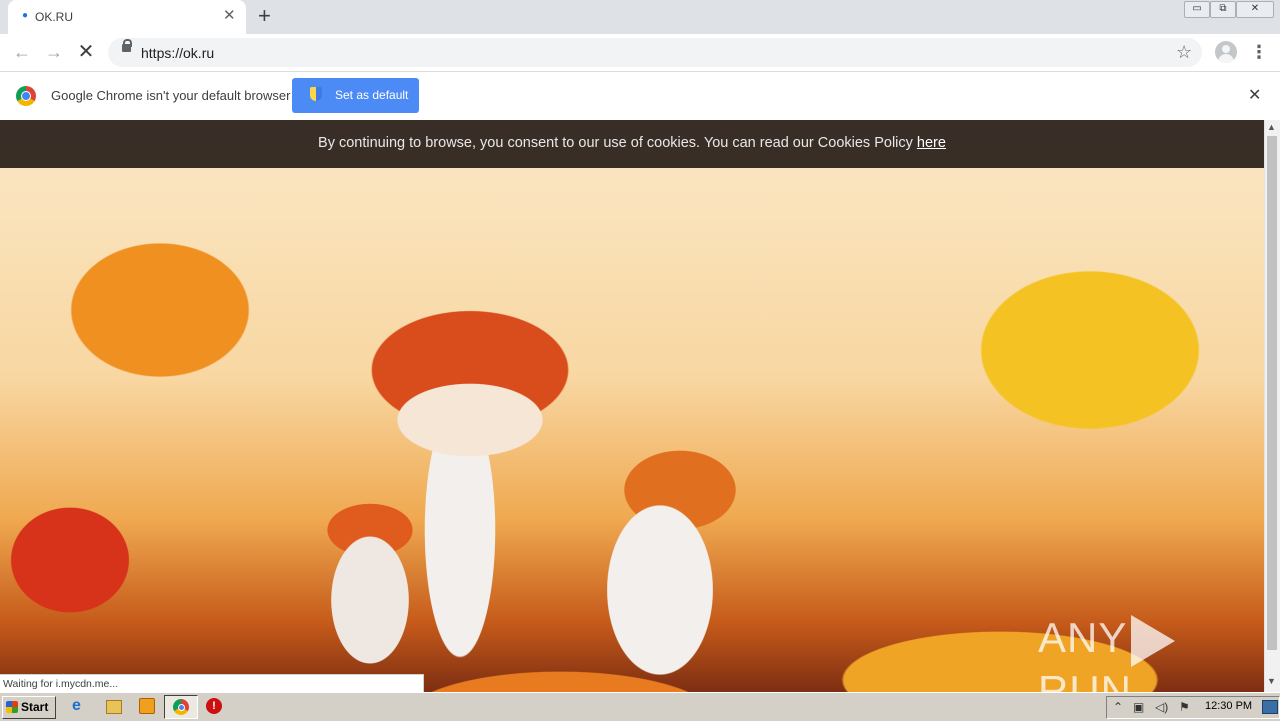 The height and width of the screenshot is (721, 1280). I want to click on chrome-icon-center, so click(26, 96).